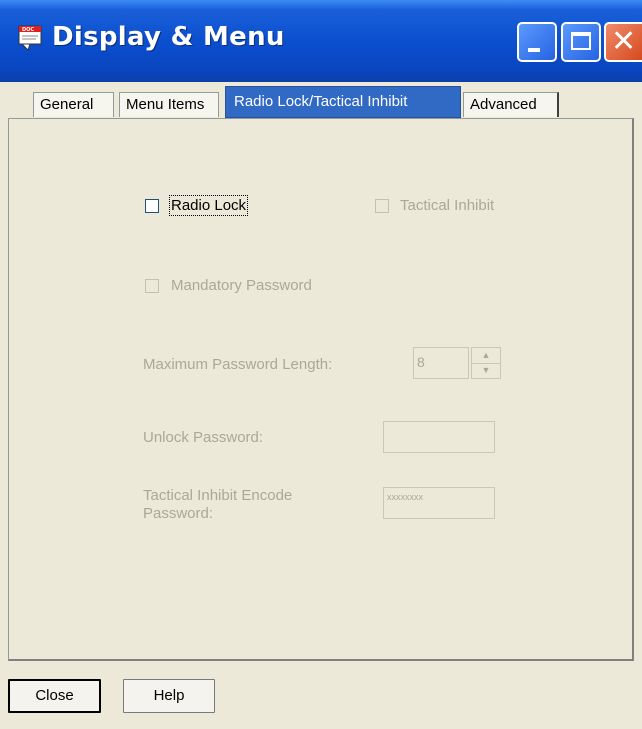 This screenshot has height=729, width=642. I want to click on close-button: Close, so click(54, 696).